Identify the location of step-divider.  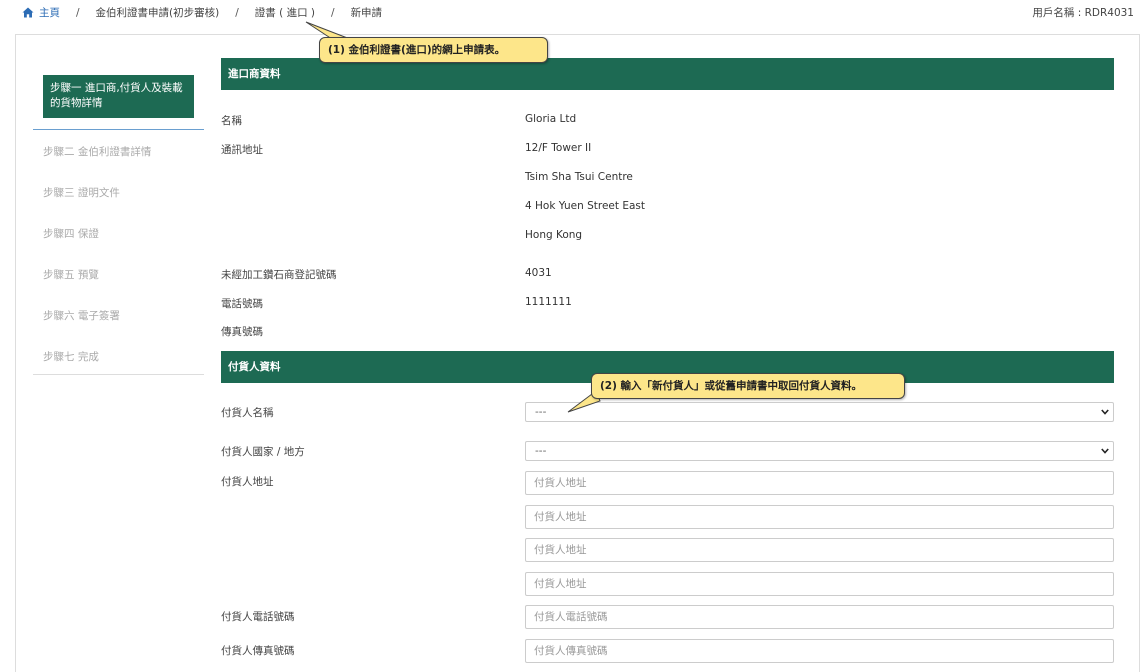
(118, 124).